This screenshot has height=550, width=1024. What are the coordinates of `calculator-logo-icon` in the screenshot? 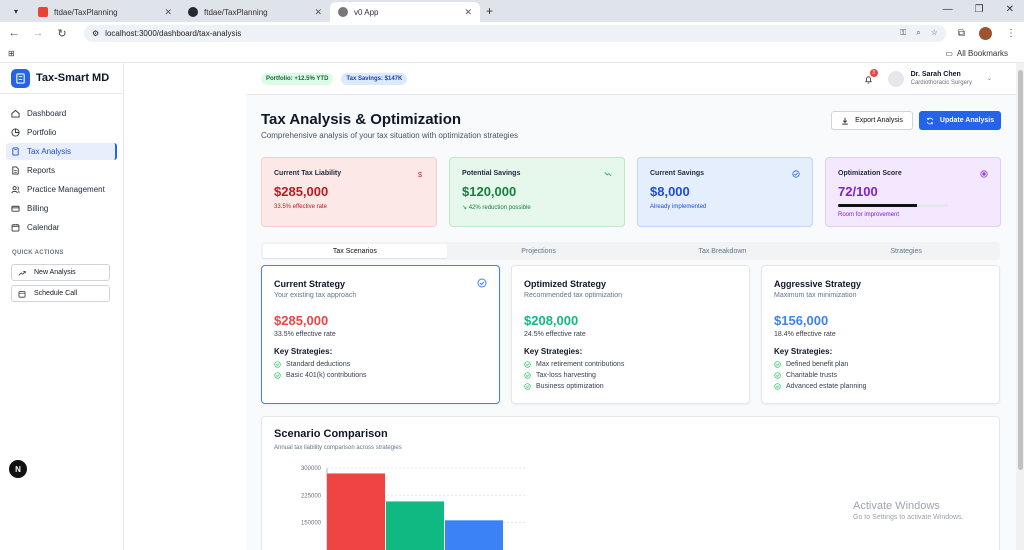 It's located at (20, 78).